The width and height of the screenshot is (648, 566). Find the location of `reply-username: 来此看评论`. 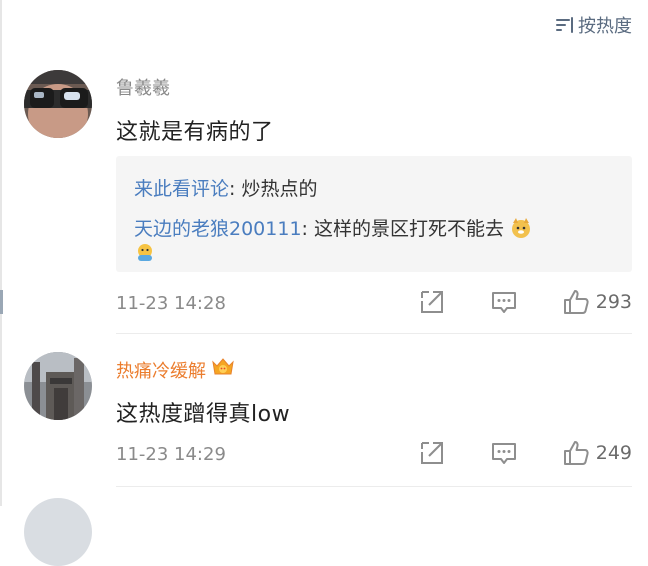

reply-username: 来此看评论 is located at coordinates (181, 189).